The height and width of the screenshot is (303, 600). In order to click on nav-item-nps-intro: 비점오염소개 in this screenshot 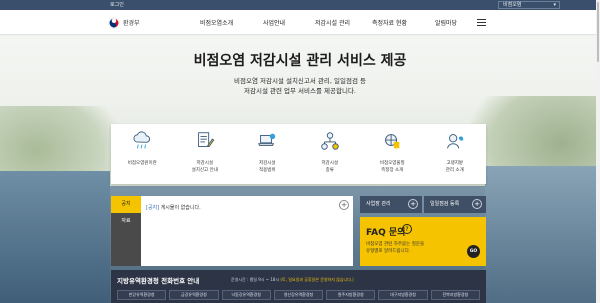, I will do `click(216, 22)`.